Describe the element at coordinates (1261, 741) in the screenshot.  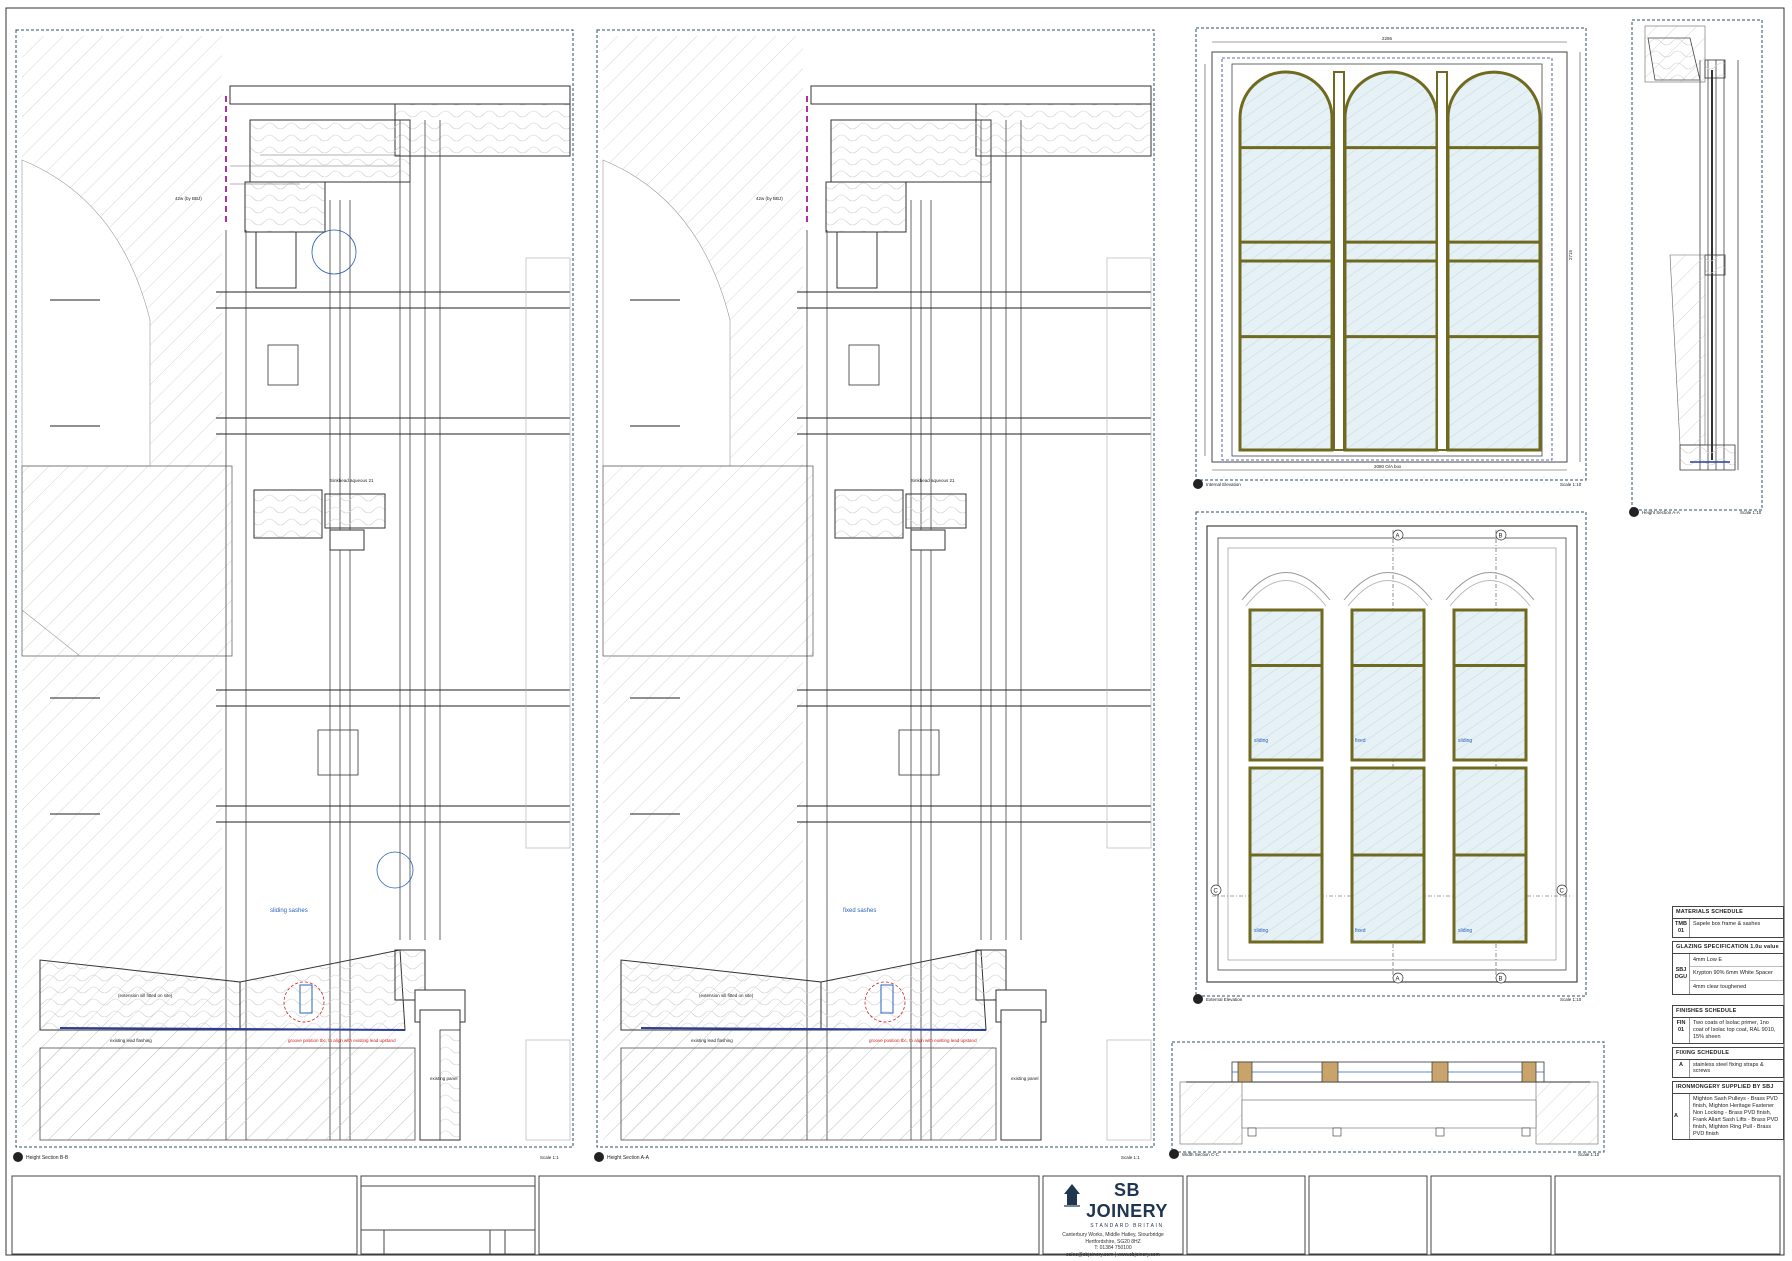
I see `v5-pane-label-1-top: sliding` at that location.